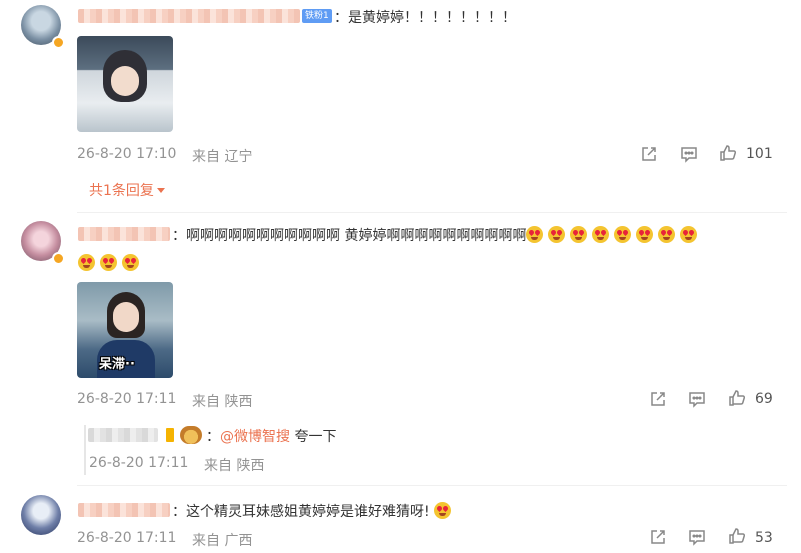 Image resolution: width=801 pixels, height=553 pixels. I want to click on chevron-down-icon, so click(160, 190).